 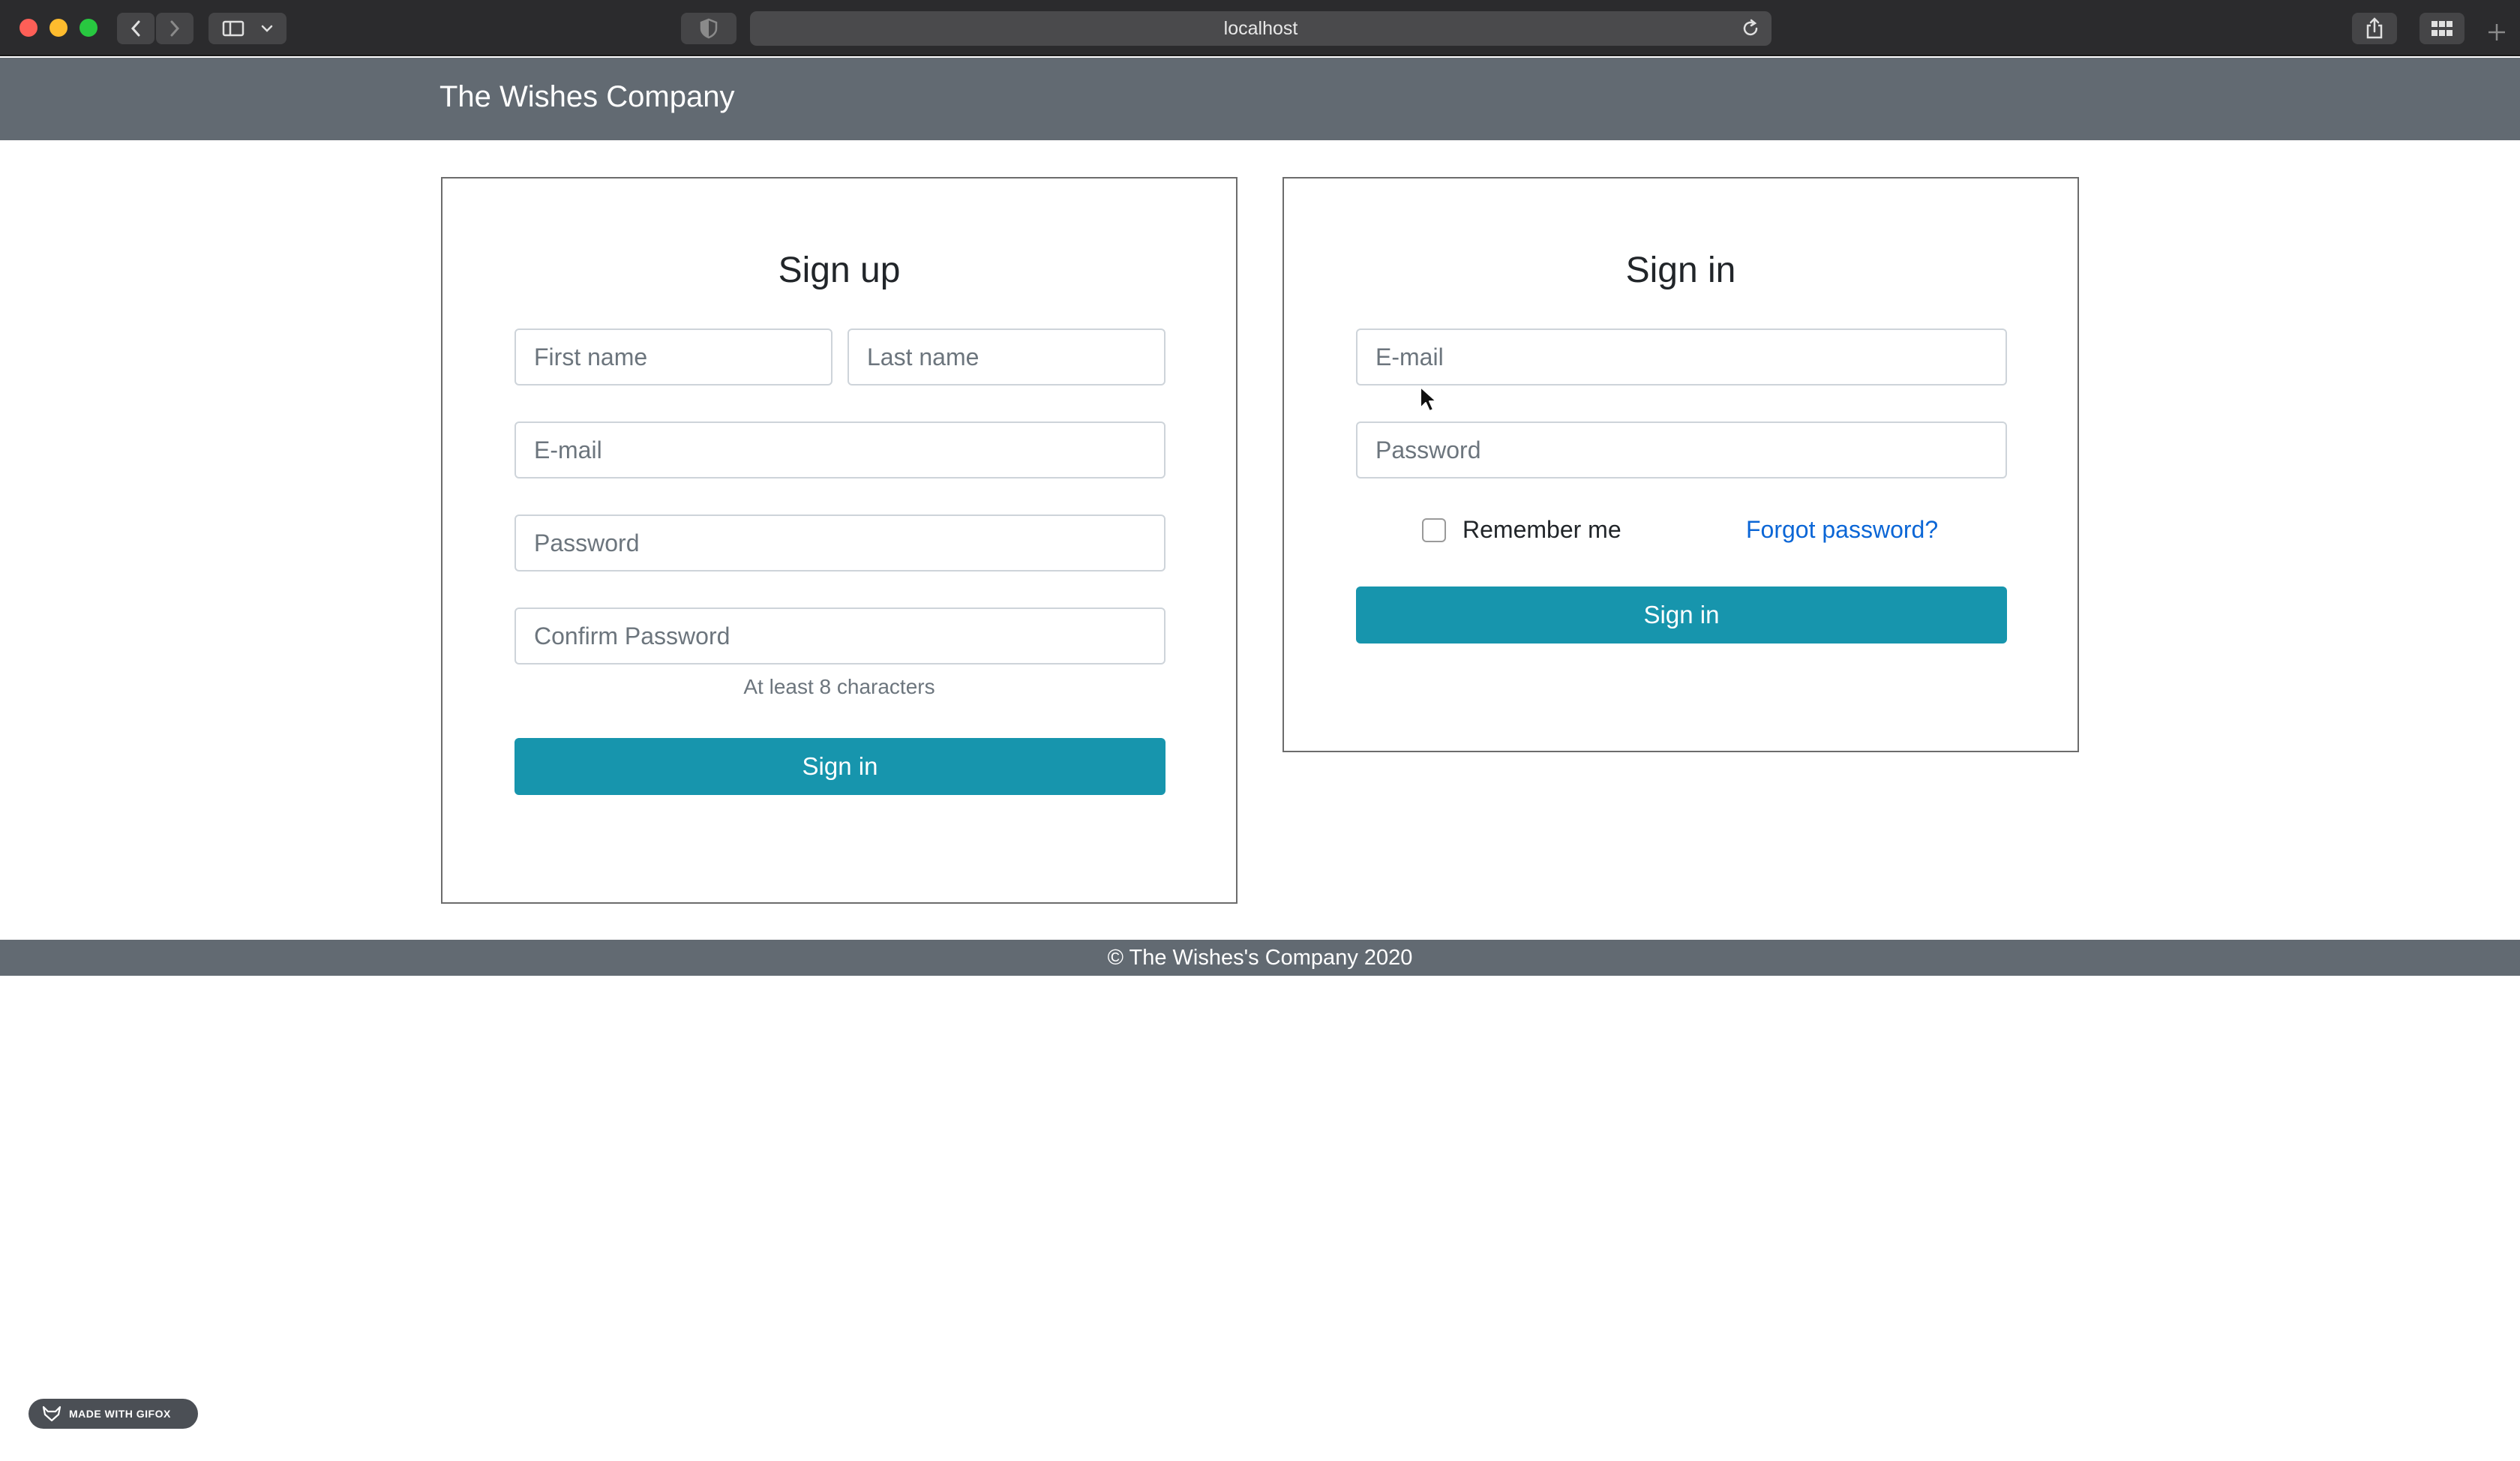 I want to click on share-icon, so click(x=2374, y=28).